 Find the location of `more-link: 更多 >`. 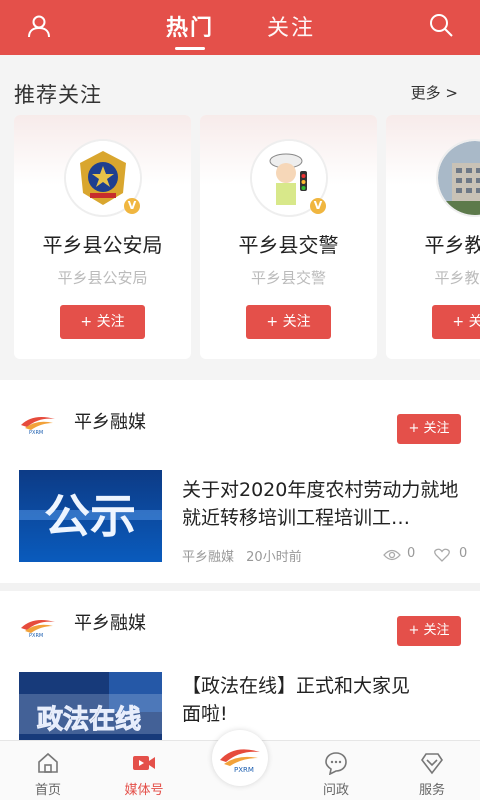

more-link: 更多 > is located at coordinates (434, 92).